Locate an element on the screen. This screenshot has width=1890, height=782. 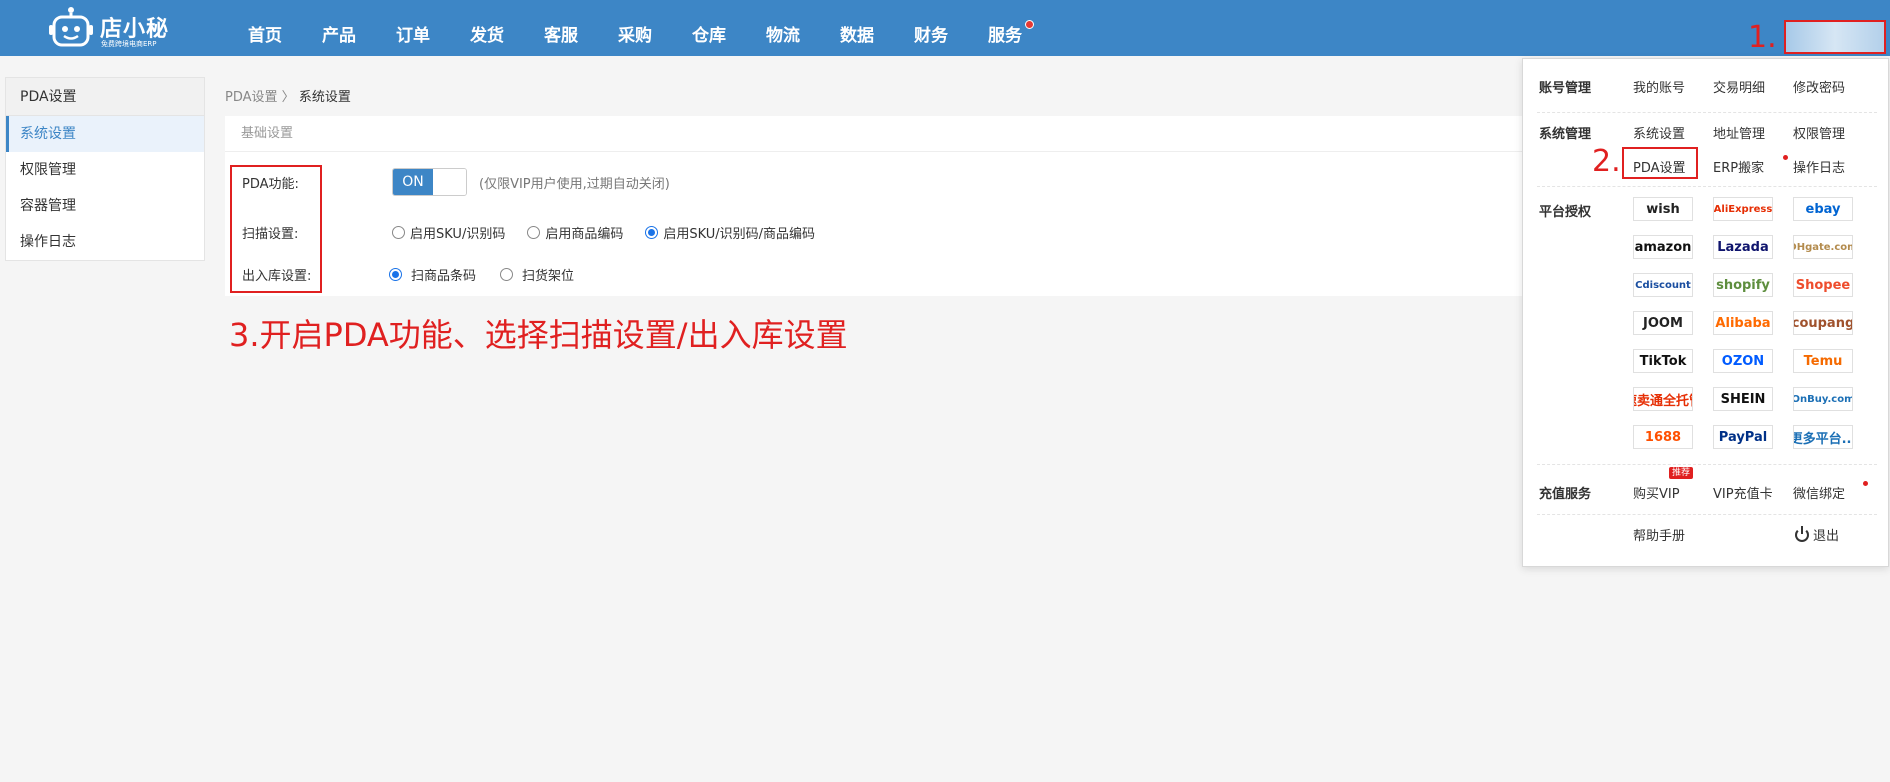
nav-services: 服务 is located at coordinates (1005, 28).